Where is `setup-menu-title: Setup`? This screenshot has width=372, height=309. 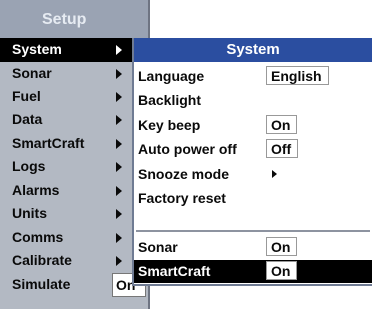 setup-menu-title: Setup is located at coordinates (74, 19).